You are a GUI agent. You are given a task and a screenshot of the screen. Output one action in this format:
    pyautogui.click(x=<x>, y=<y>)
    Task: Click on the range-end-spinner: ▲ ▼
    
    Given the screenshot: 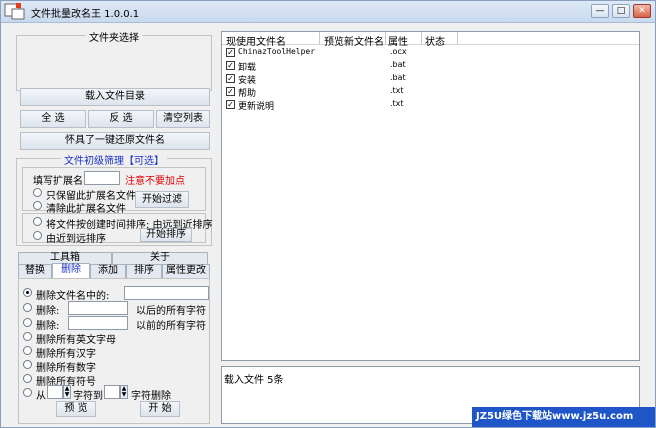 What is the action you would take?
    pyautogui.click(x=124, y=392)
    